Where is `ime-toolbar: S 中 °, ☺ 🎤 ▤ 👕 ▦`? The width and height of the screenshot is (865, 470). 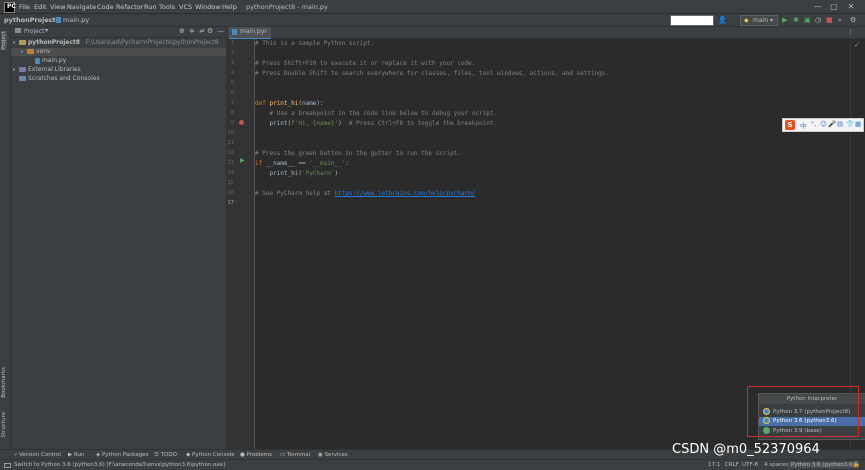
ime-toolbar: S 中 °, ☺ 🎤 ▤ 👕 ▦ is located at coordinates (823, 125).